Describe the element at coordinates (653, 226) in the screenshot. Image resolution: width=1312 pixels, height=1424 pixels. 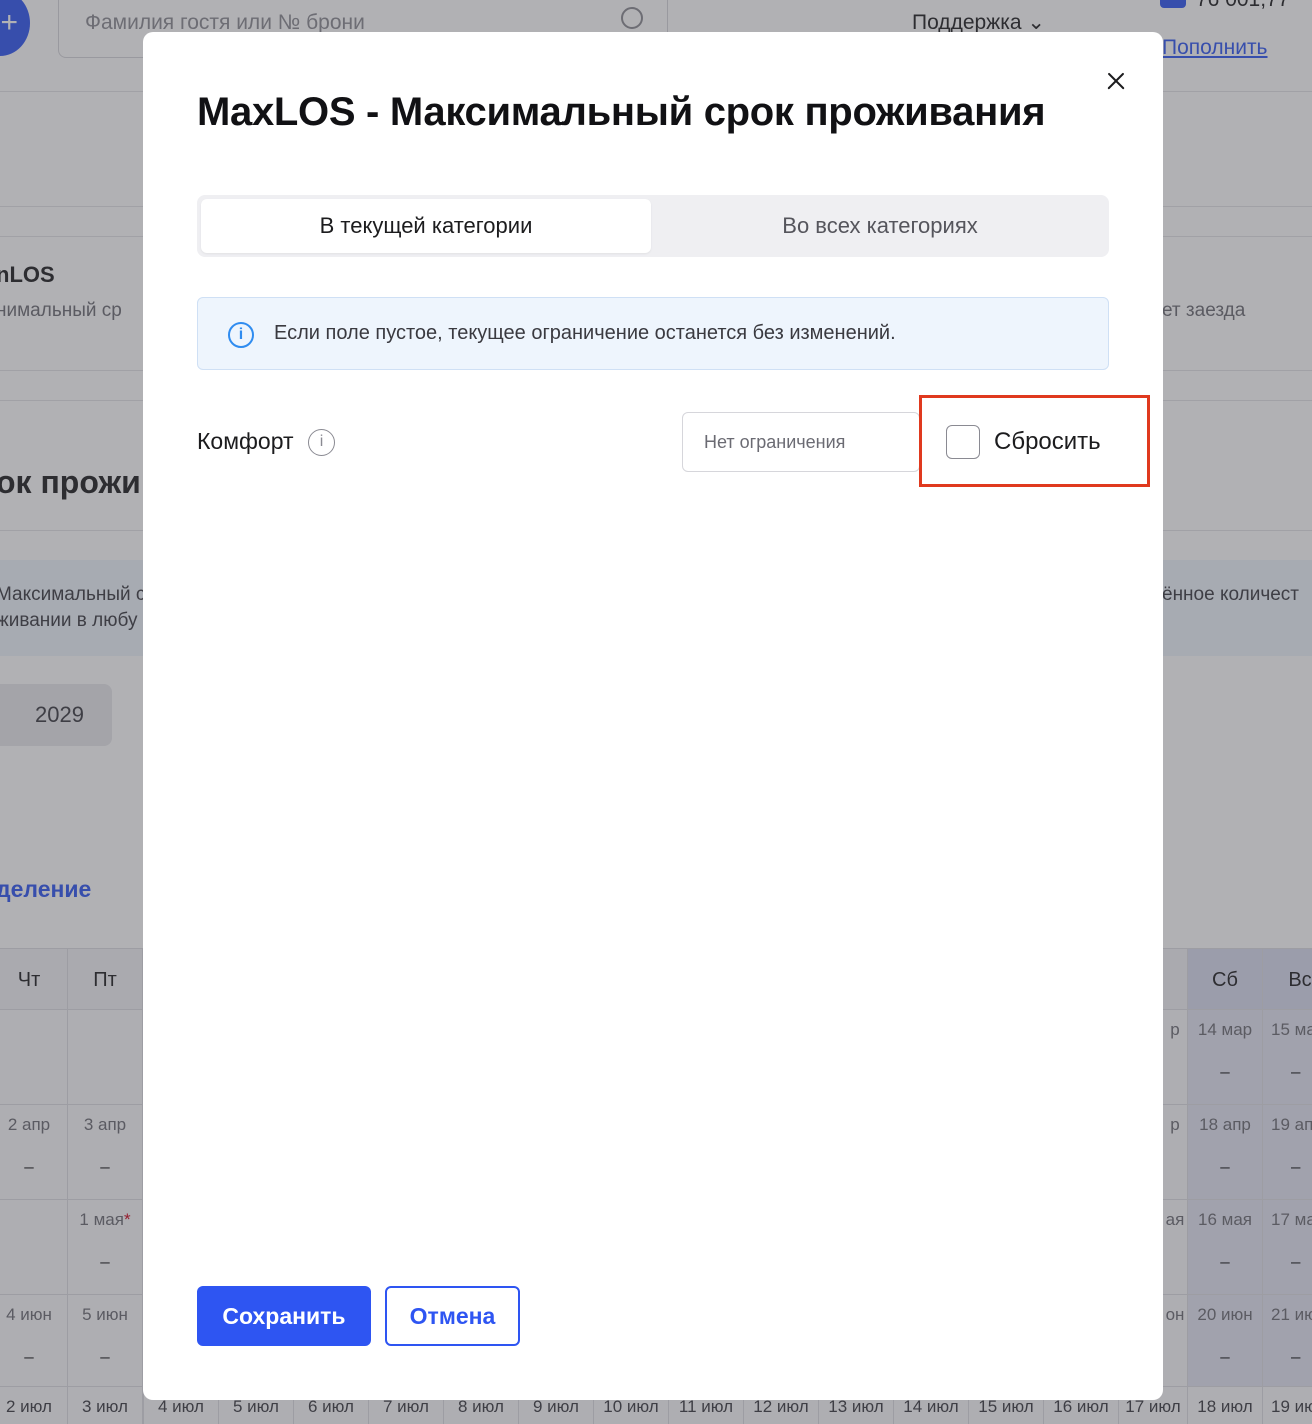
I see `category-scope-tabs: В текущей категории Во всех категориях` at that location.